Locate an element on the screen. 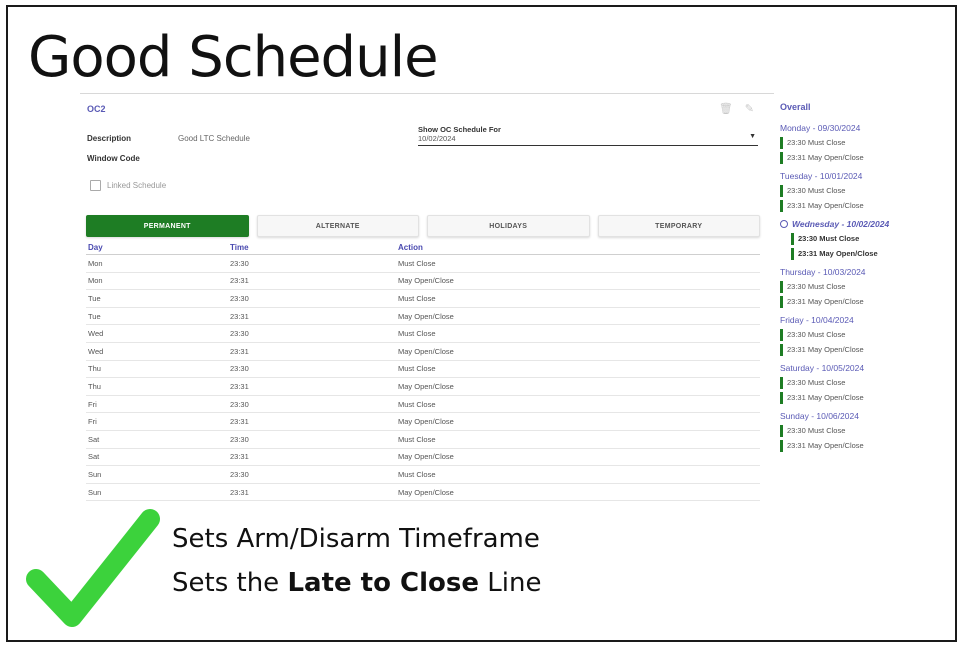  table-row: Mon 23:31 May Open/Close is located at coordinates (423, 281).